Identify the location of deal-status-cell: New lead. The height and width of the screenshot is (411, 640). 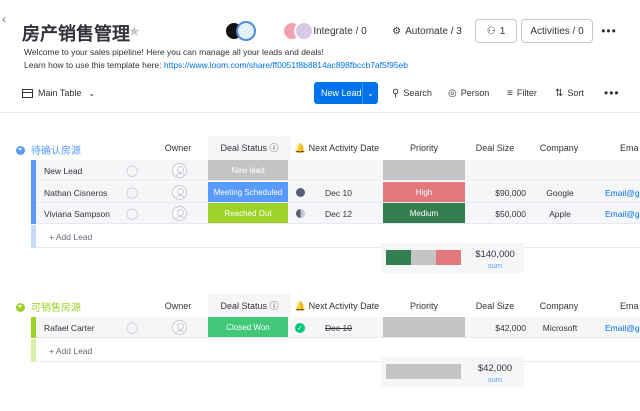
(248, 170).